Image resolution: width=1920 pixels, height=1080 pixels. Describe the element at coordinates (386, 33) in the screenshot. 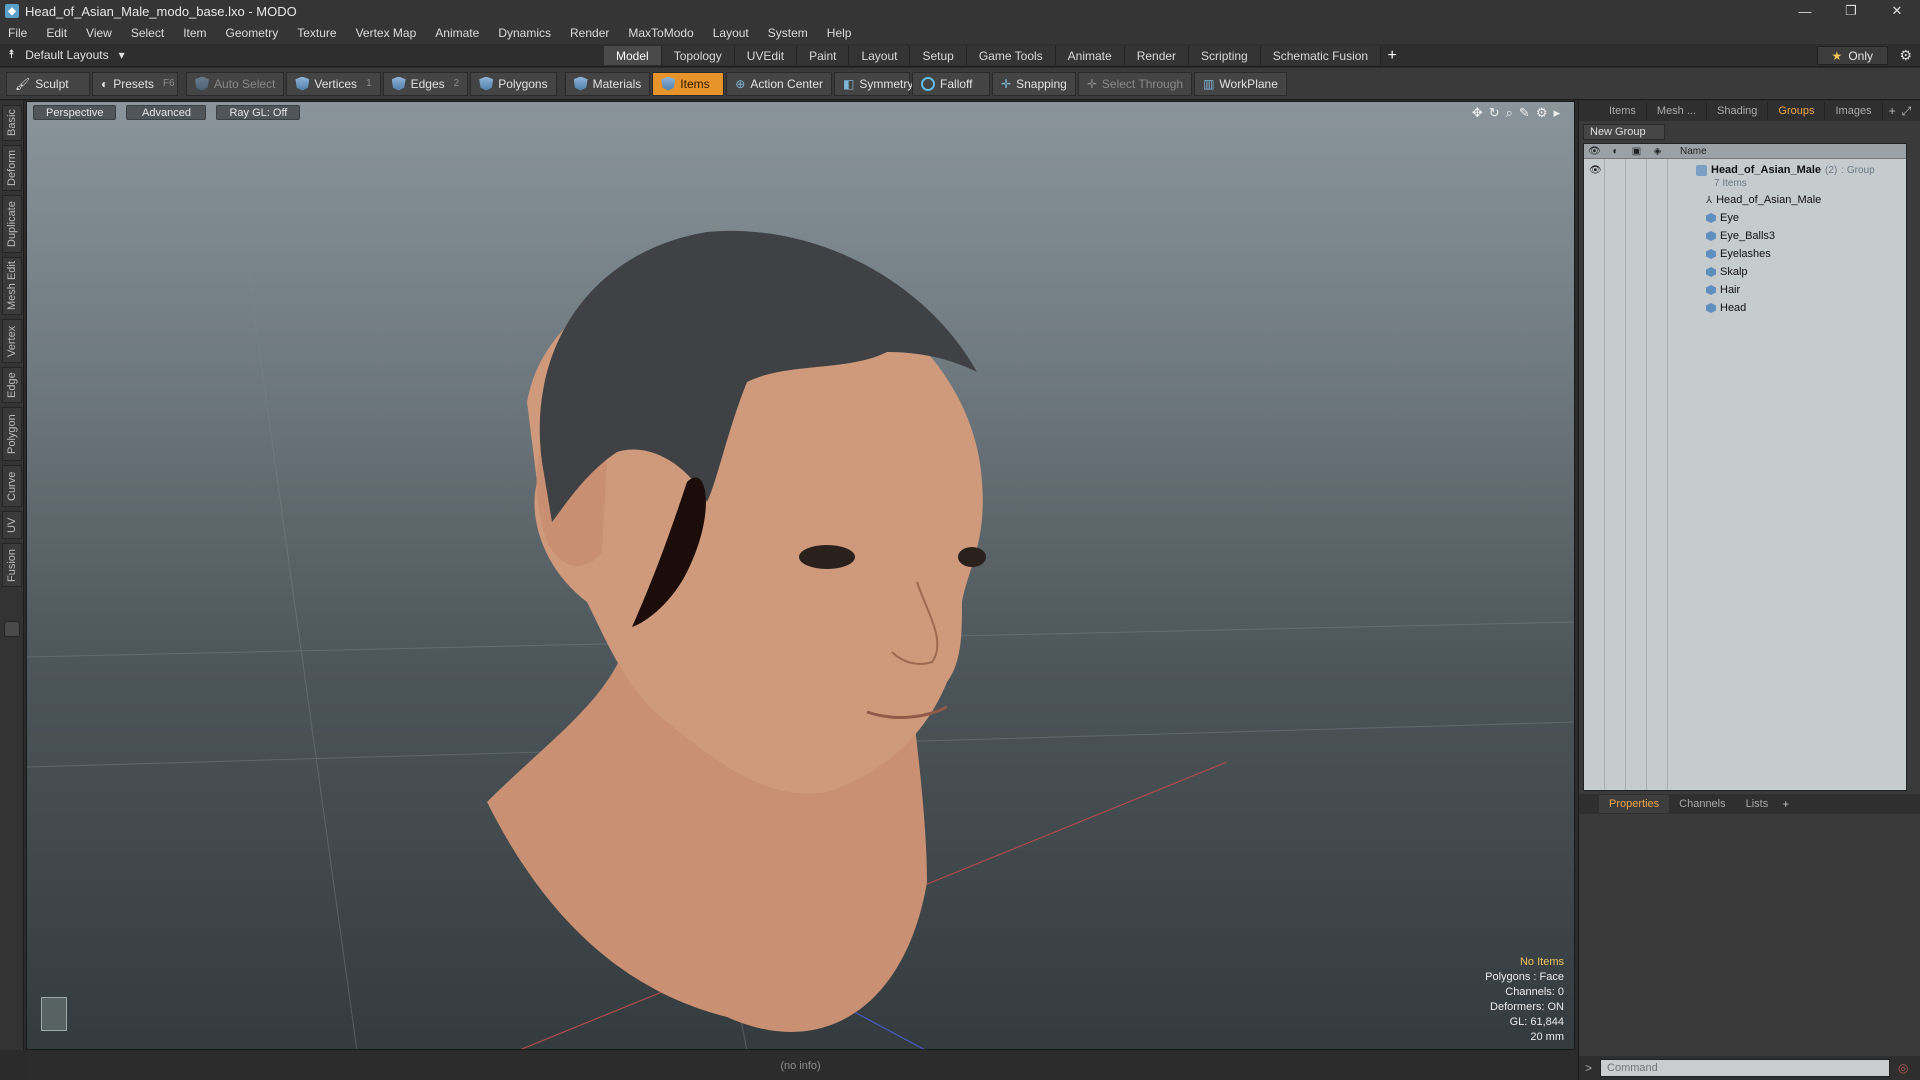

I see `menu-vertex-map: Vertex Map` at that location.